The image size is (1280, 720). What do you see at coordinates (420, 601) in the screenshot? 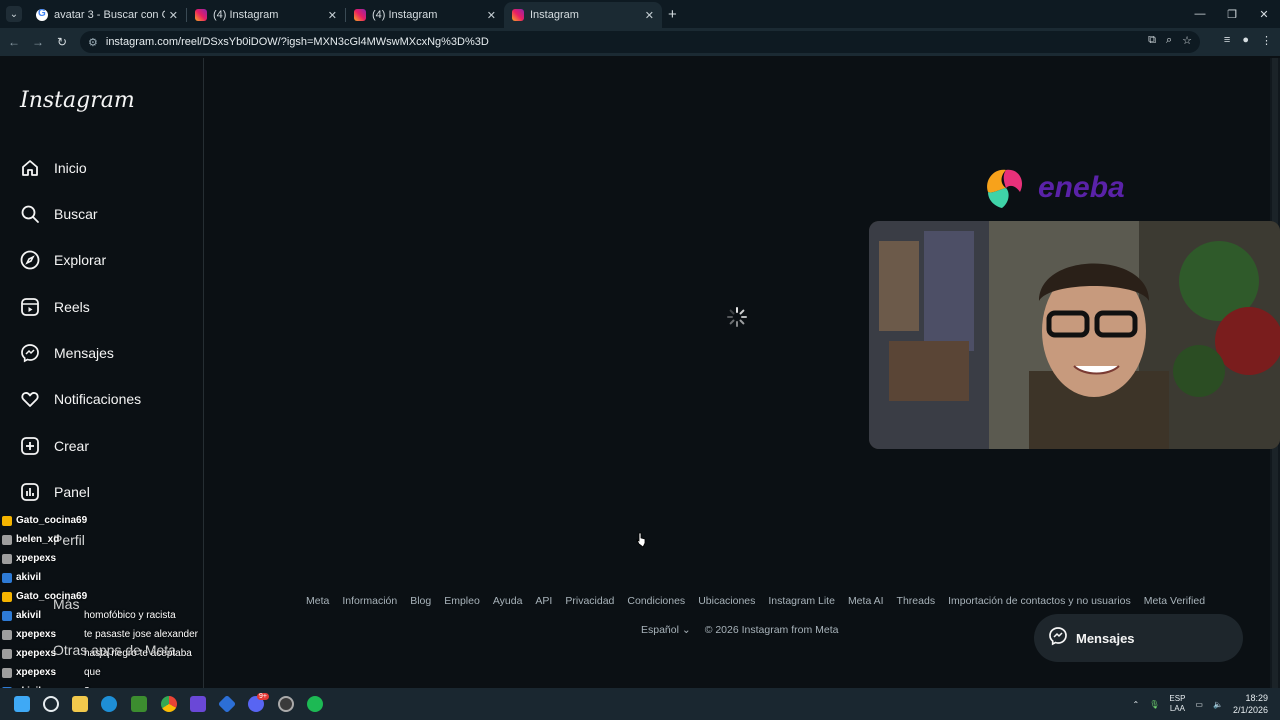
I see `footer-link: Blog` at bounding box center [420, 601].